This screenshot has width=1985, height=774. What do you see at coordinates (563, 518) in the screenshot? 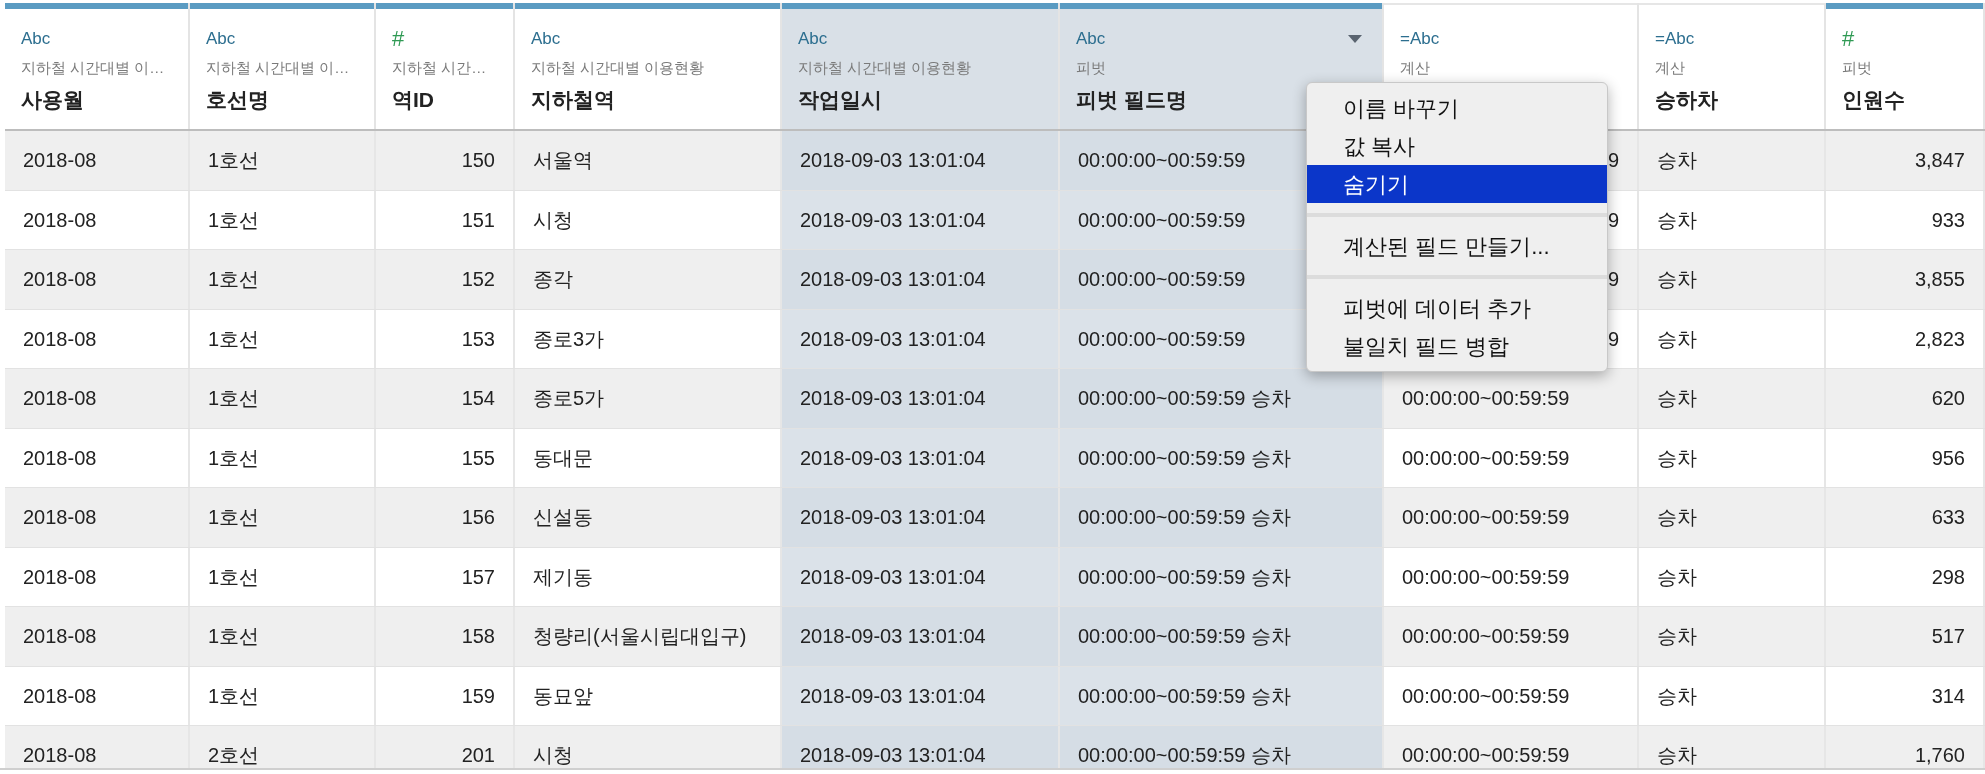
I see `table-cell-text: 신설동` at bounding box center [563, 518].